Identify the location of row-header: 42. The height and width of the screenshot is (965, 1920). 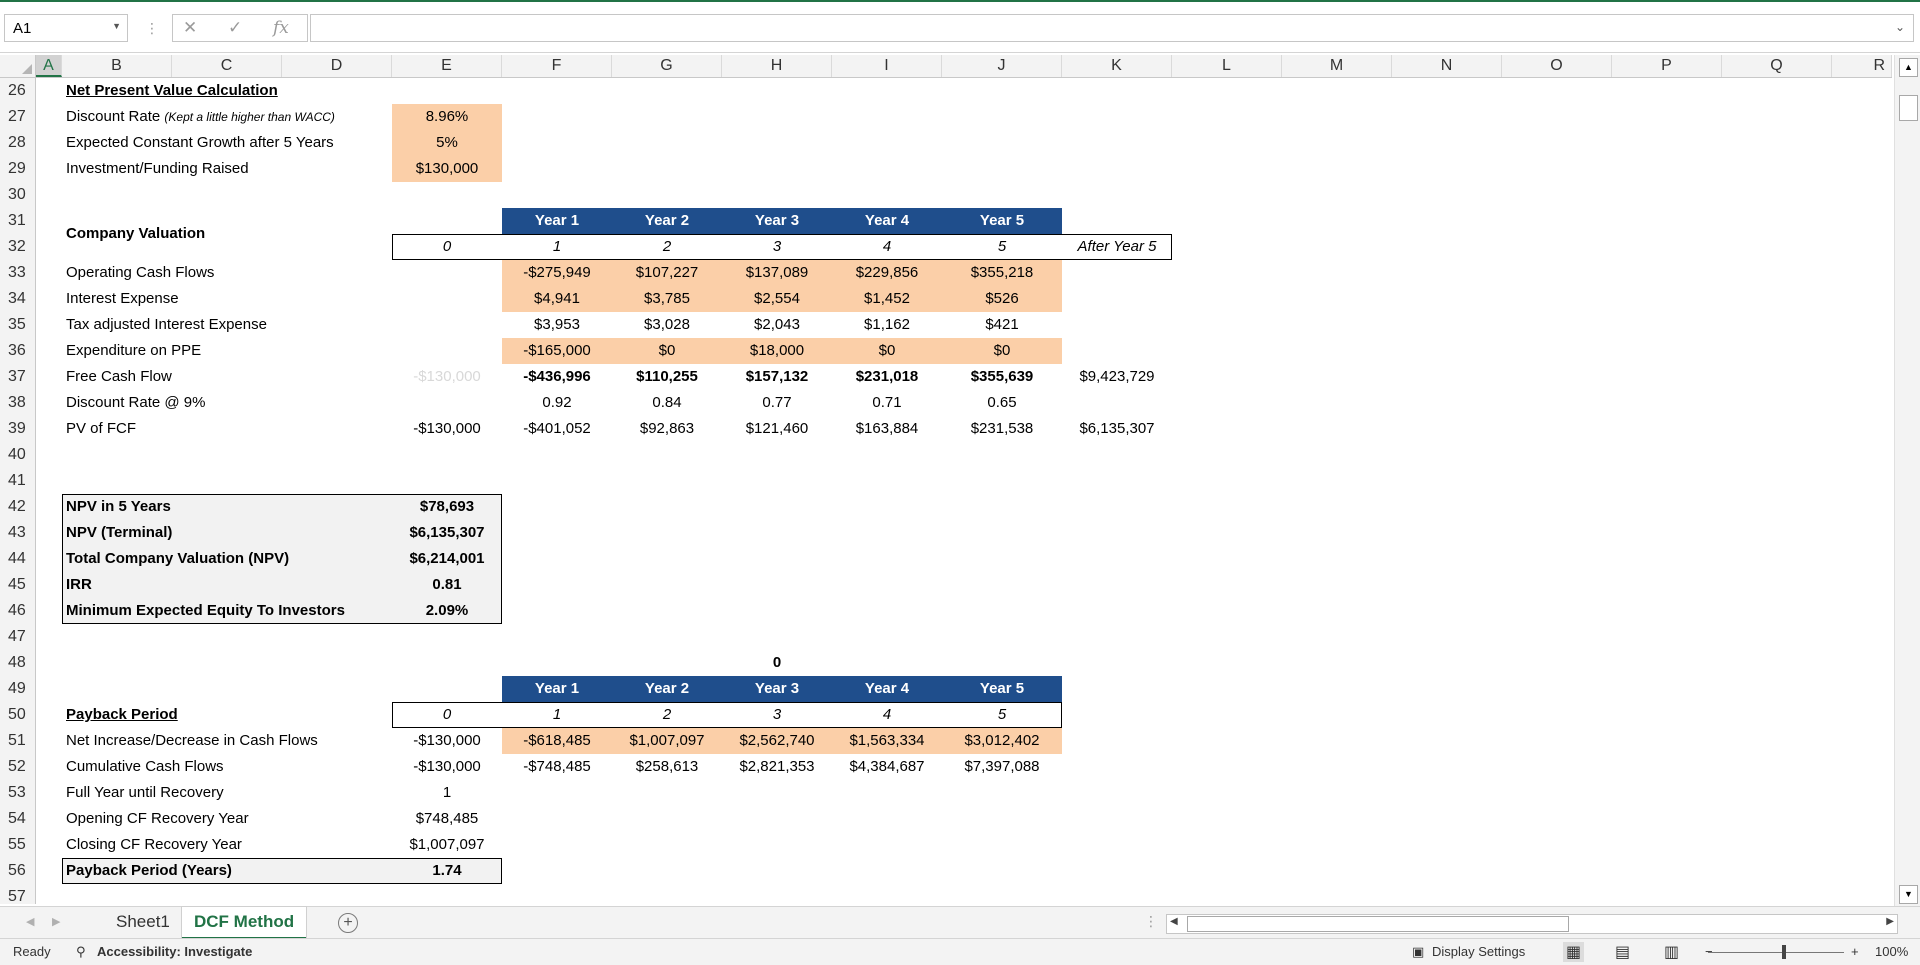
(17, 507).